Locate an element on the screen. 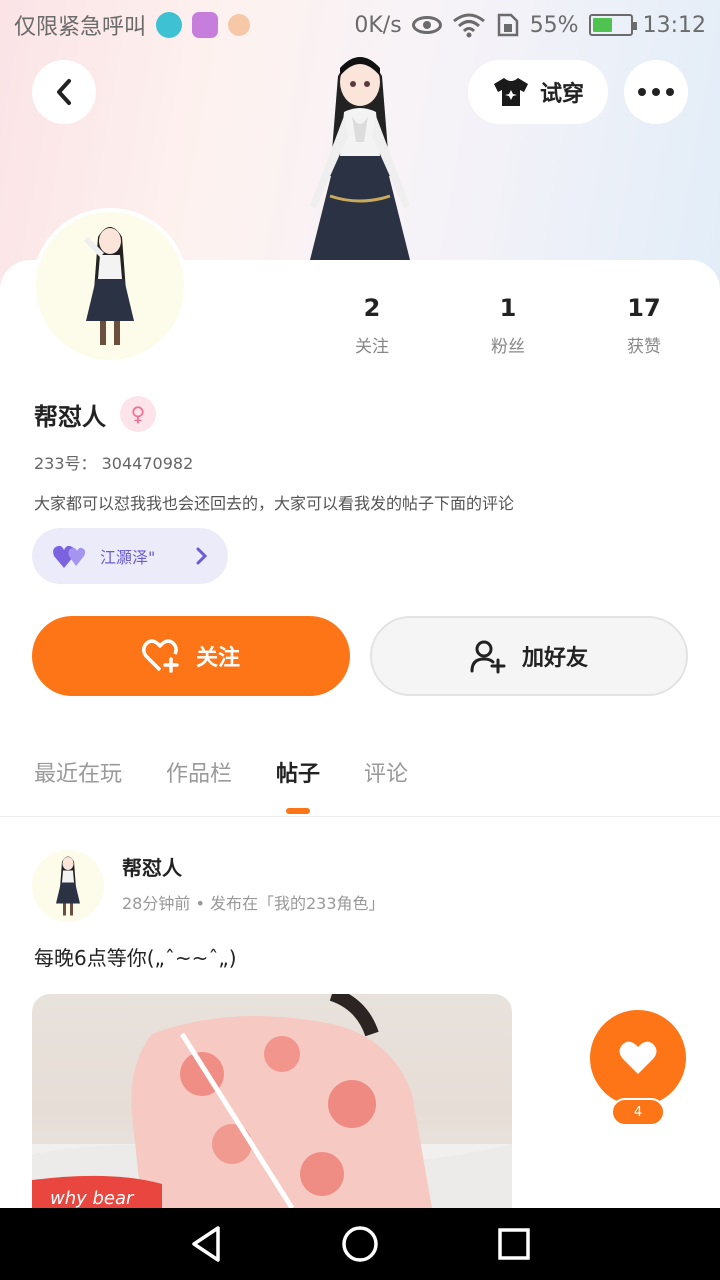  app-notification-icon is located at coordinates (169, 25).